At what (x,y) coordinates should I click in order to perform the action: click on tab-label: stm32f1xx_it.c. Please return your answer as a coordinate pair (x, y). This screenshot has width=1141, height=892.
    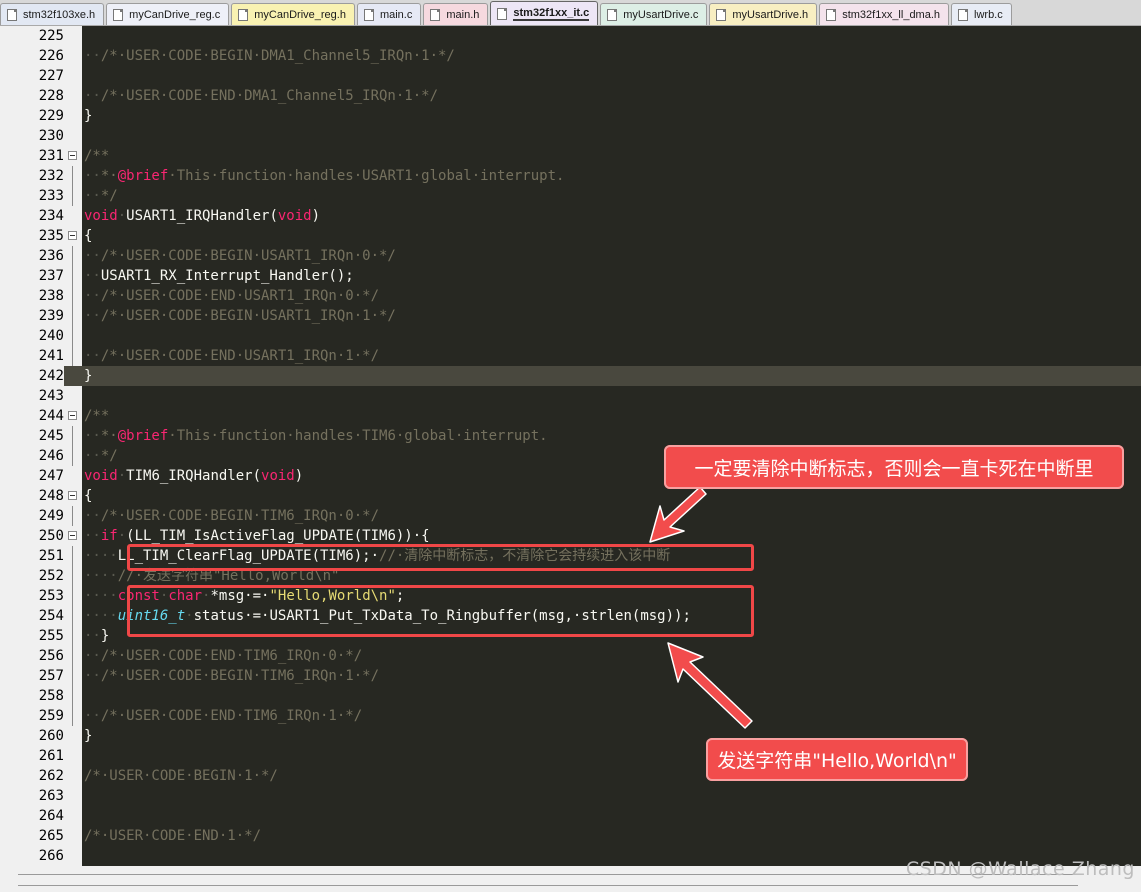
    Looking at the image, I should click on (551, 13).